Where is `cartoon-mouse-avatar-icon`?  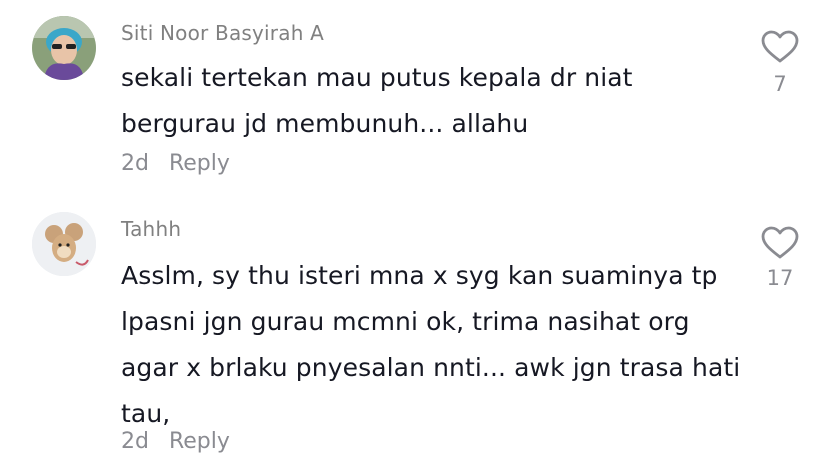
cartoon-mouse-avatar-icon is located at coordinates (64, 244).